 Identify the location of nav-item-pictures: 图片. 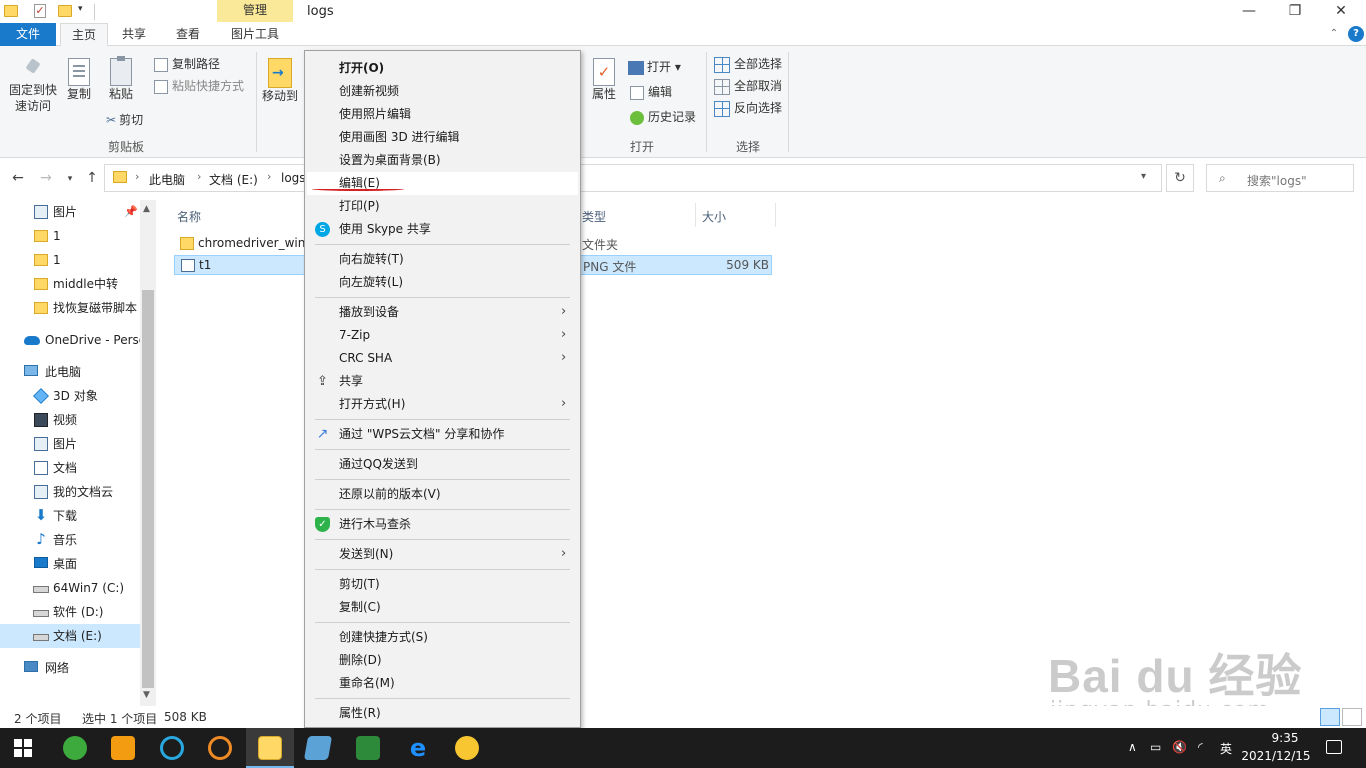
(70, 444).